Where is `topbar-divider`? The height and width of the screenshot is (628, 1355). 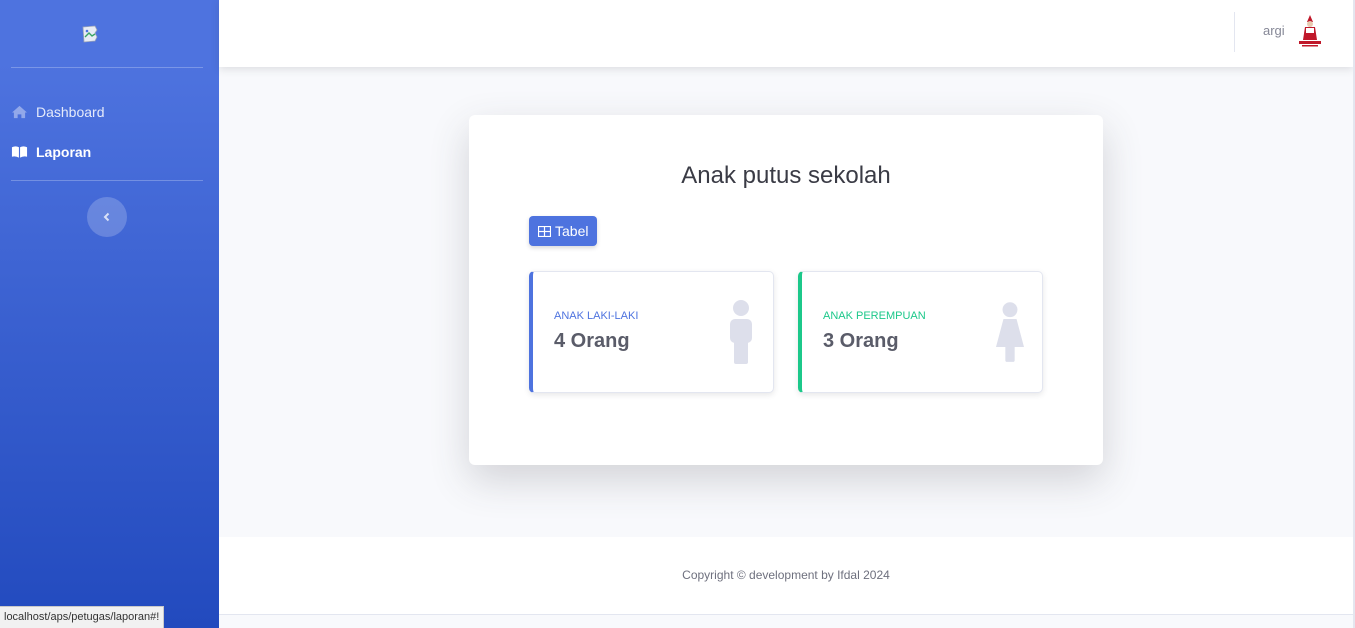
topbar-divider is located at coordinates (1234, 32).